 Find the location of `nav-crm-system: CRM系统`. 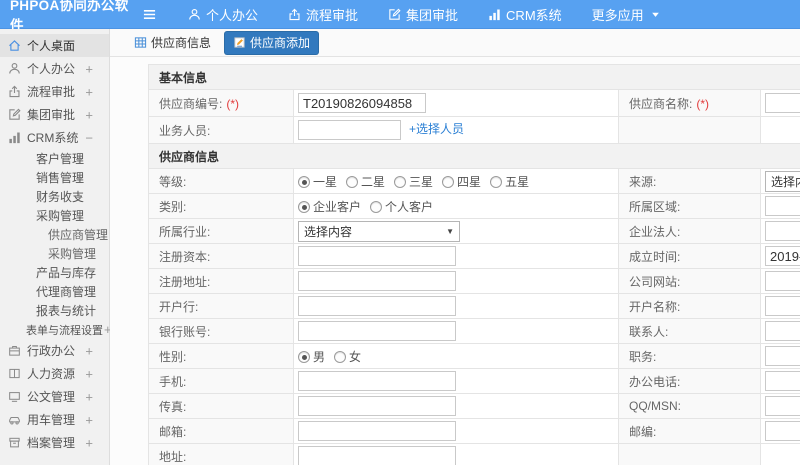

nav-crm-system: CRM系统 is located at coordinates (525, 14).